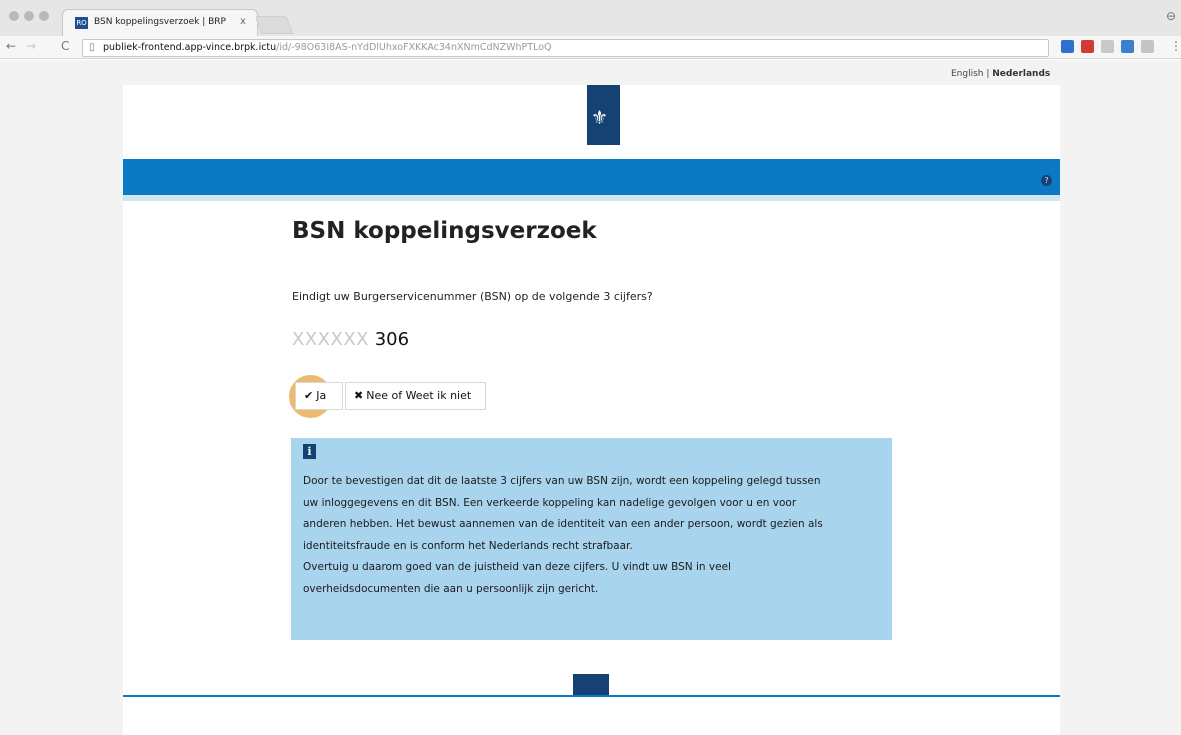 This screenshot has width=1181, height=735. What do you see at coordinates (92, 47) in the screenshot?
I see `page-icon: ▯` at bounding box center [92, 47].